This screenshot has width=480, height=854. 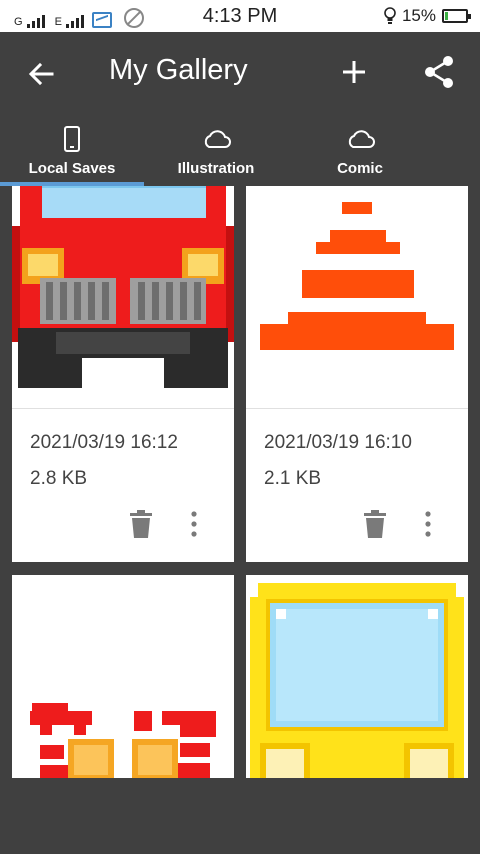 What do you see at coordinates (338, 442) in the screenshot?
I see `save-date: 2021/03/19 16:10` at bounding box center [338, 442].